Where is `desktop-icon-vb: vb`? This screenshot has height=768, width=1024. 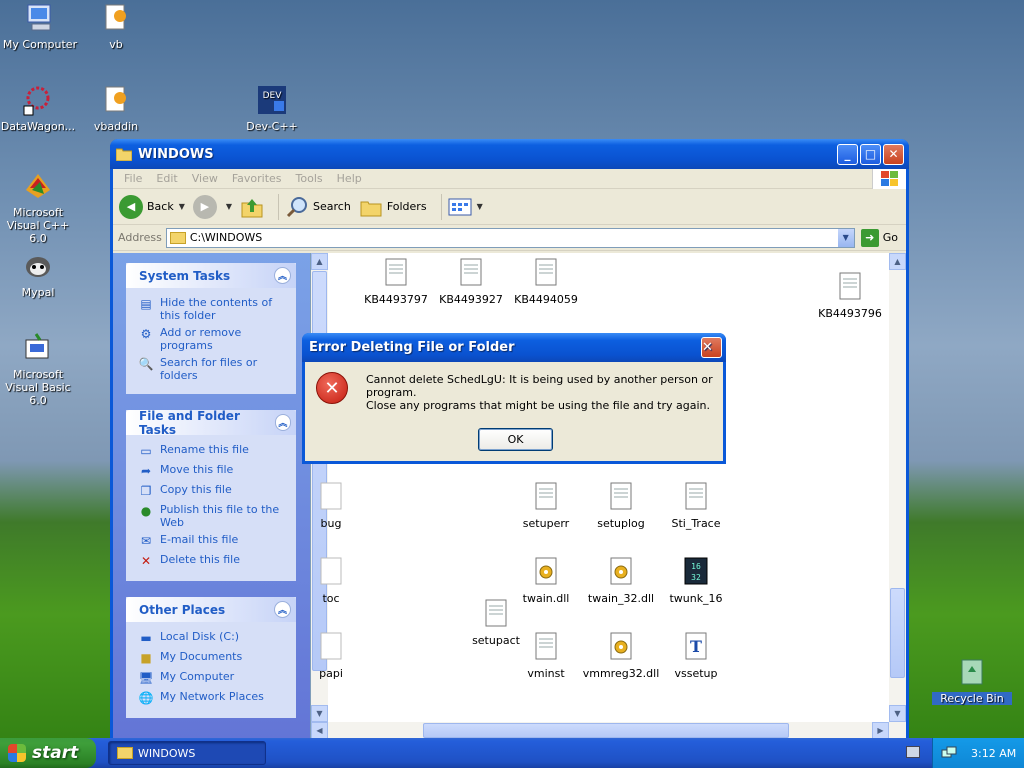 desktop-icon-vb: vb is located at coordinates (116, 26).